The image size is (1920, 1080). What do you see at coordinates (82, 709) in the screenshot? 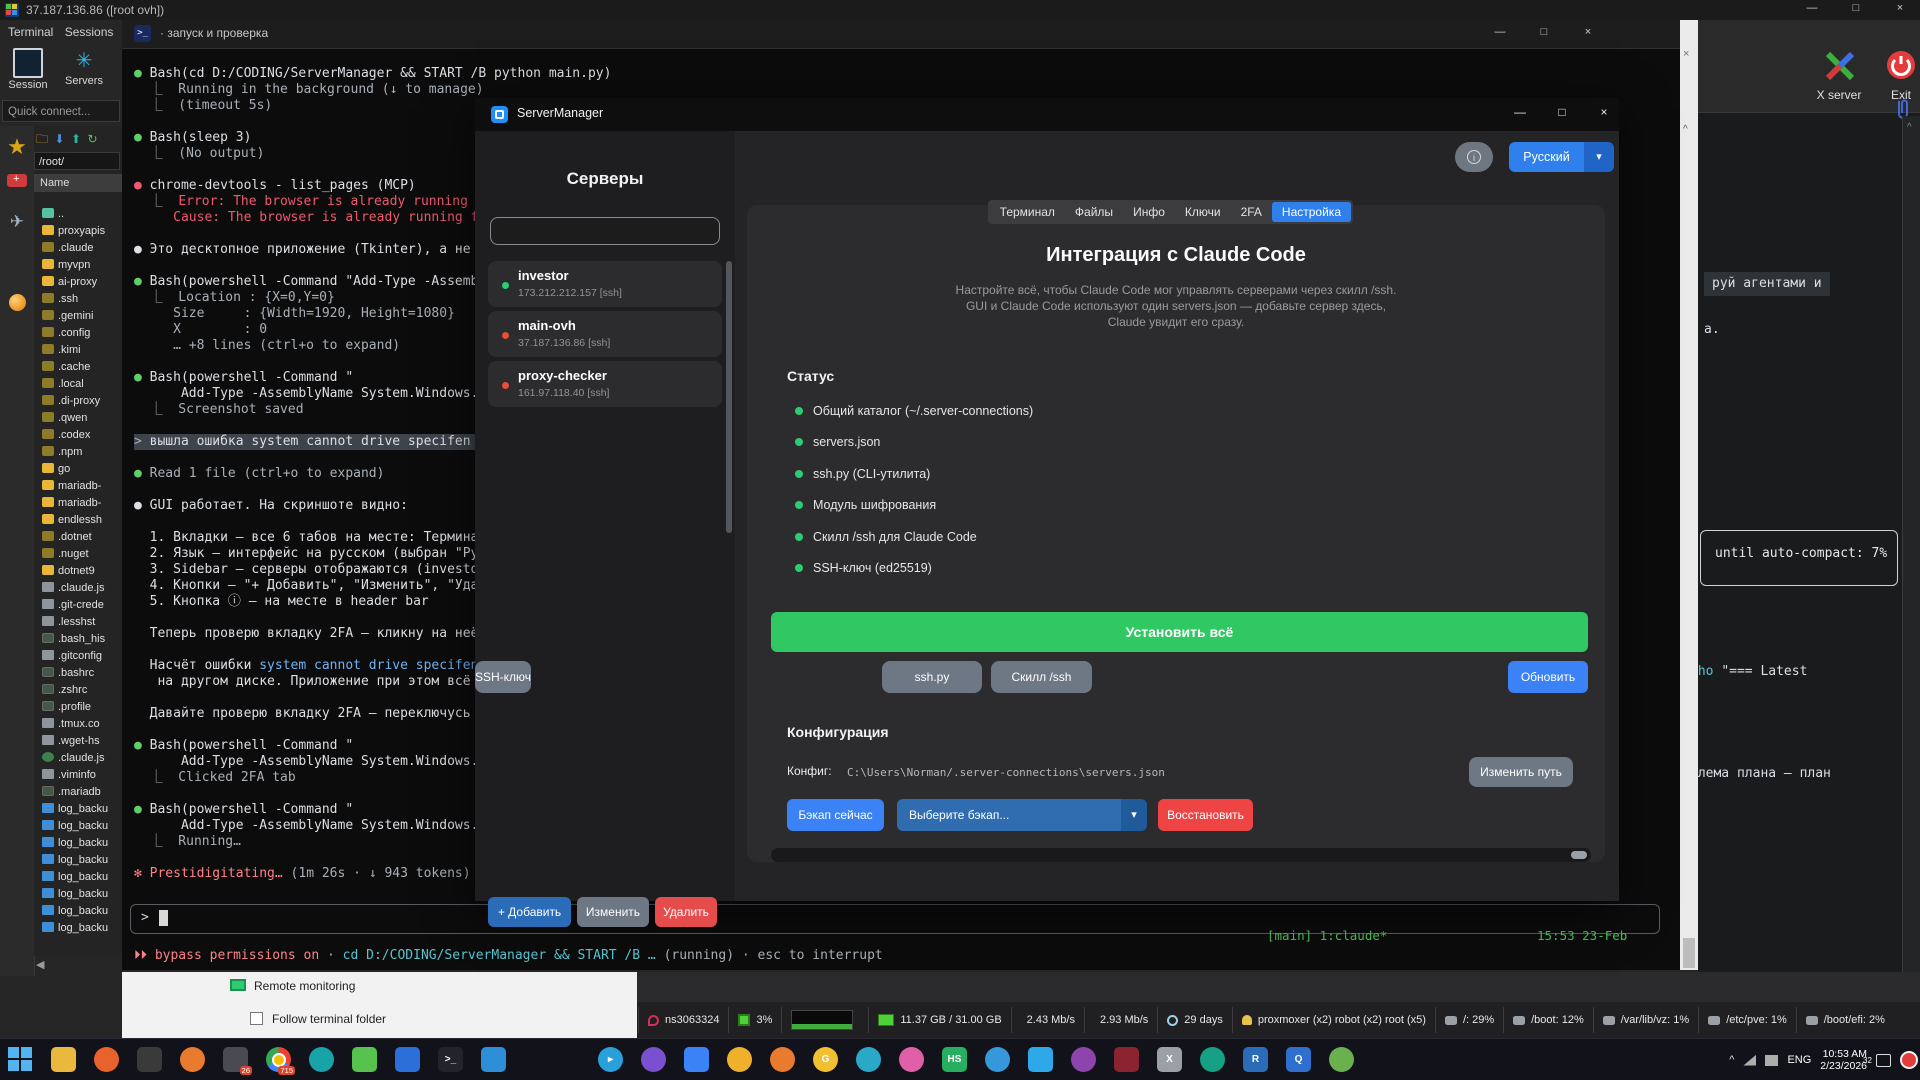
I see `file-item: .profile` at bounding box center [82, 709].